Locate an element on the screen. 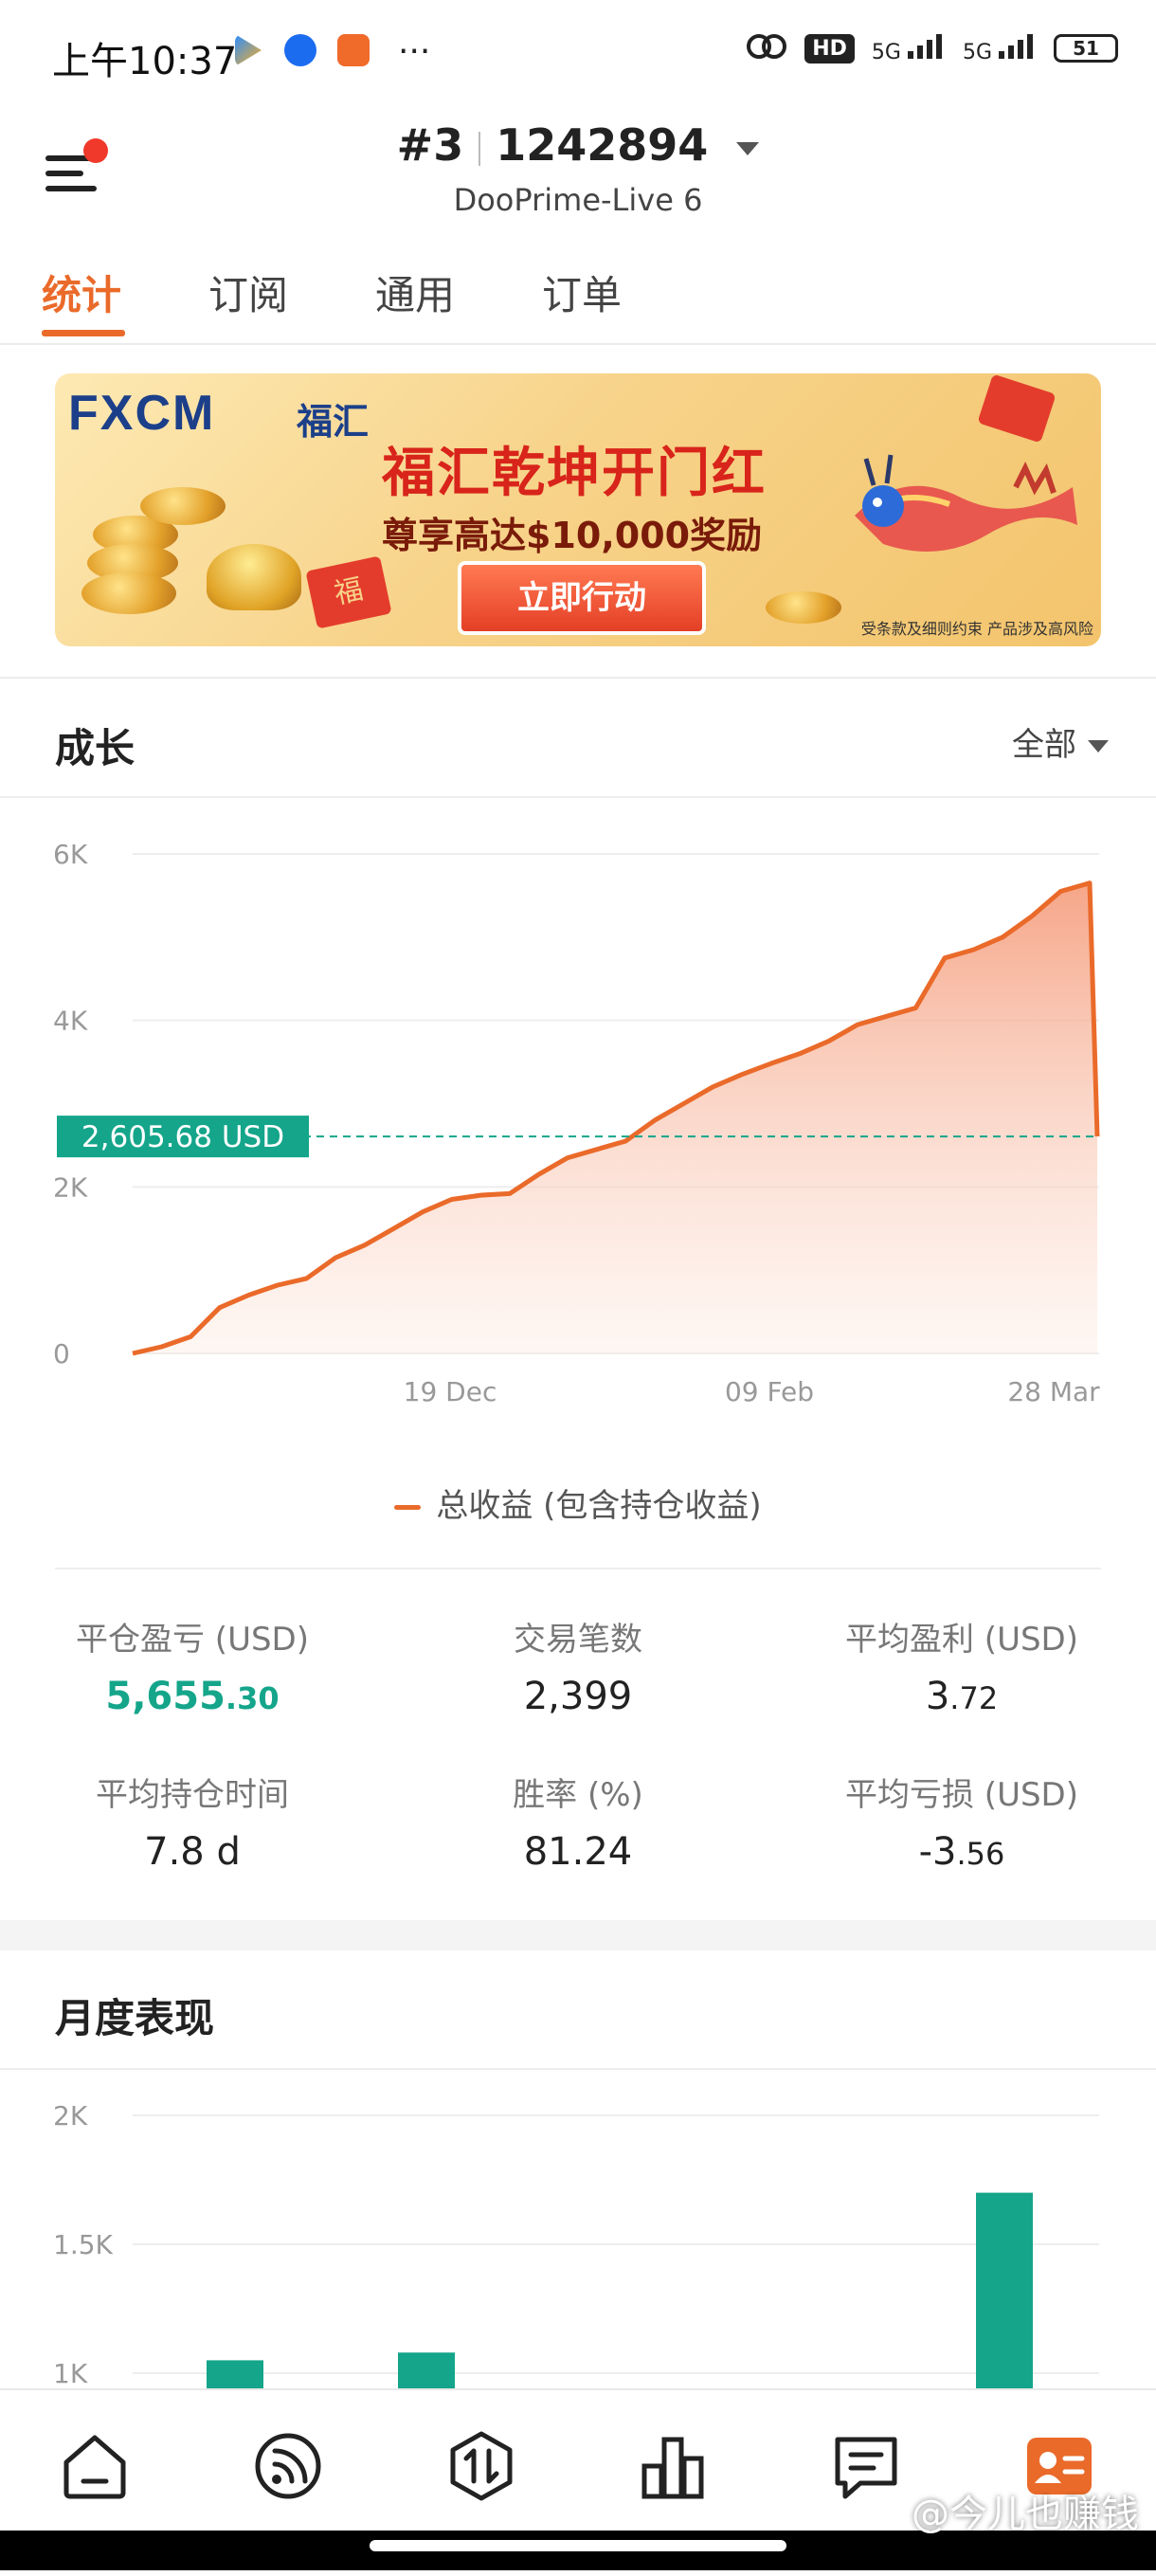 This screenshot has width=1156, height=2576. account-index: #3 is located at coordinates (430, 145).